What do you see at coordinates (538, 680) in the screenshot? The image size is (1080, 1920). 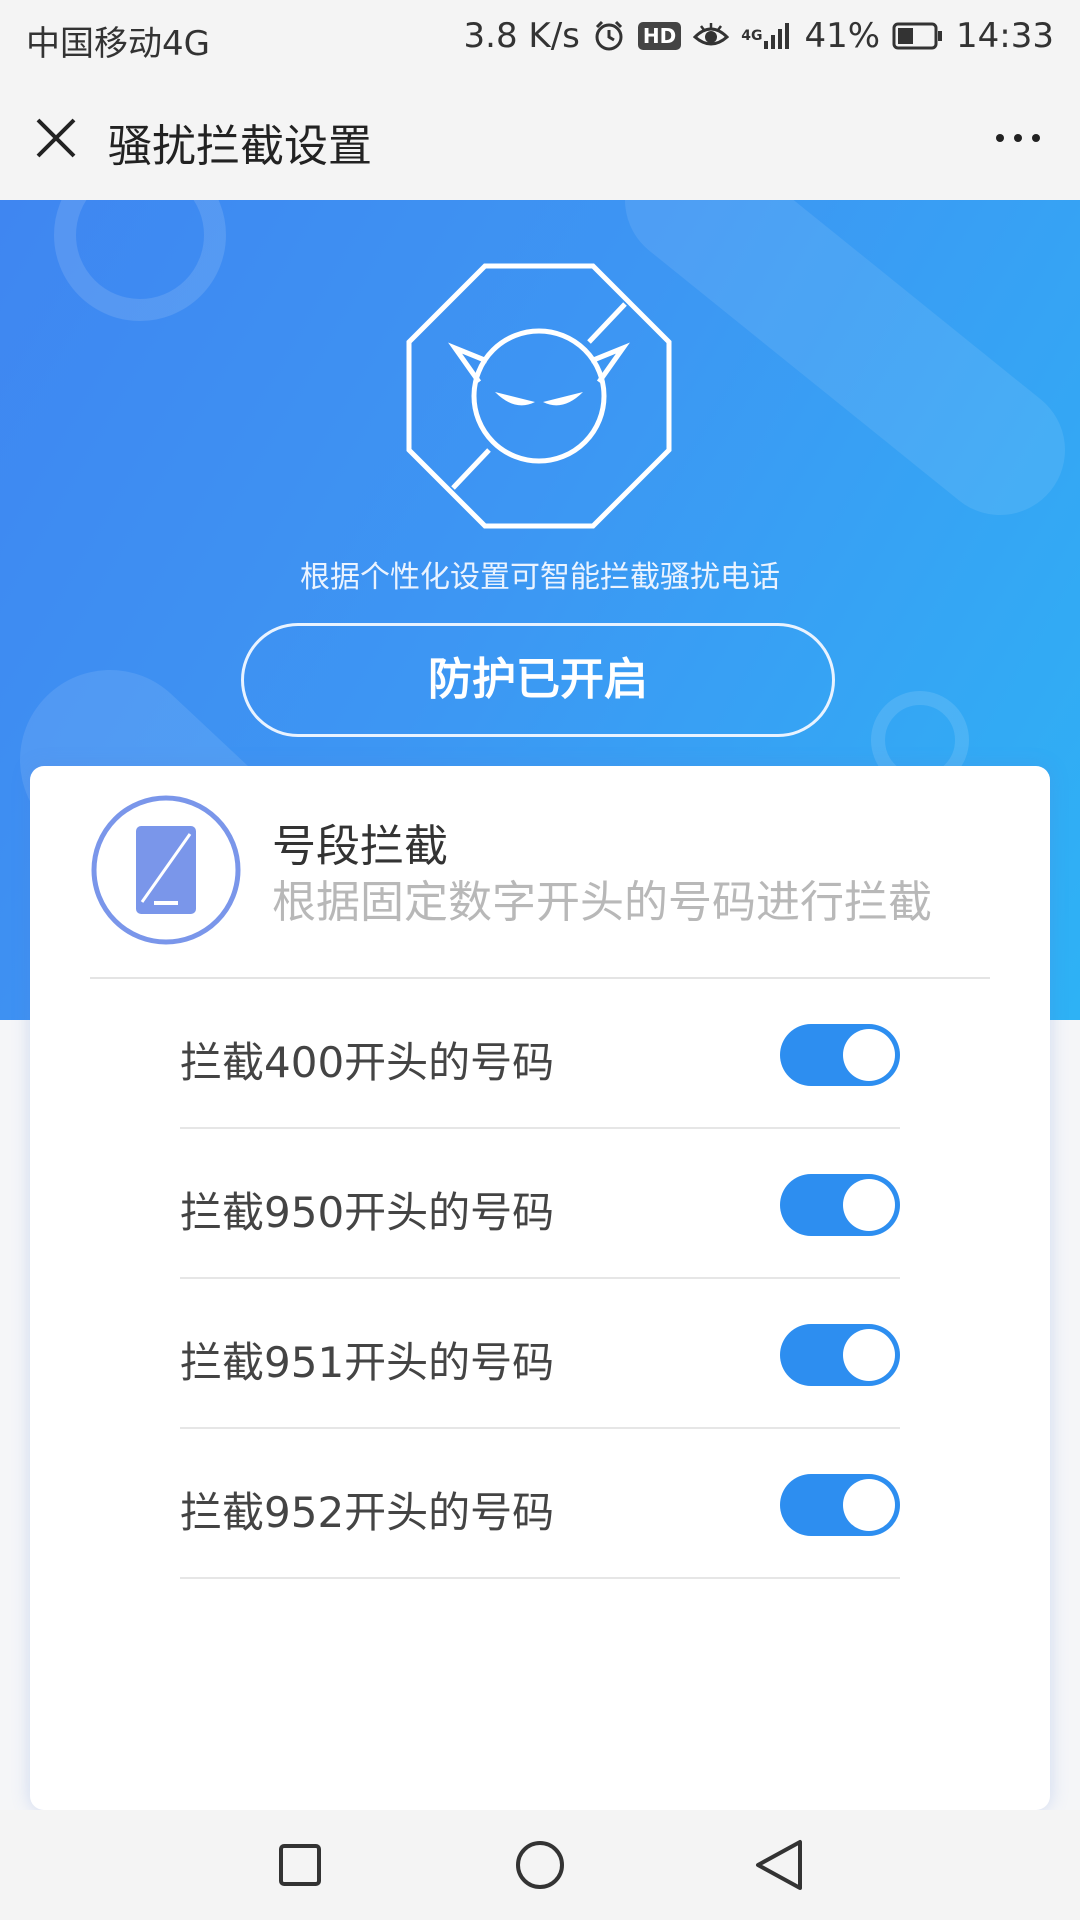 I see `protection-status-button: 防护已开启` at bounding box center [538, 680].